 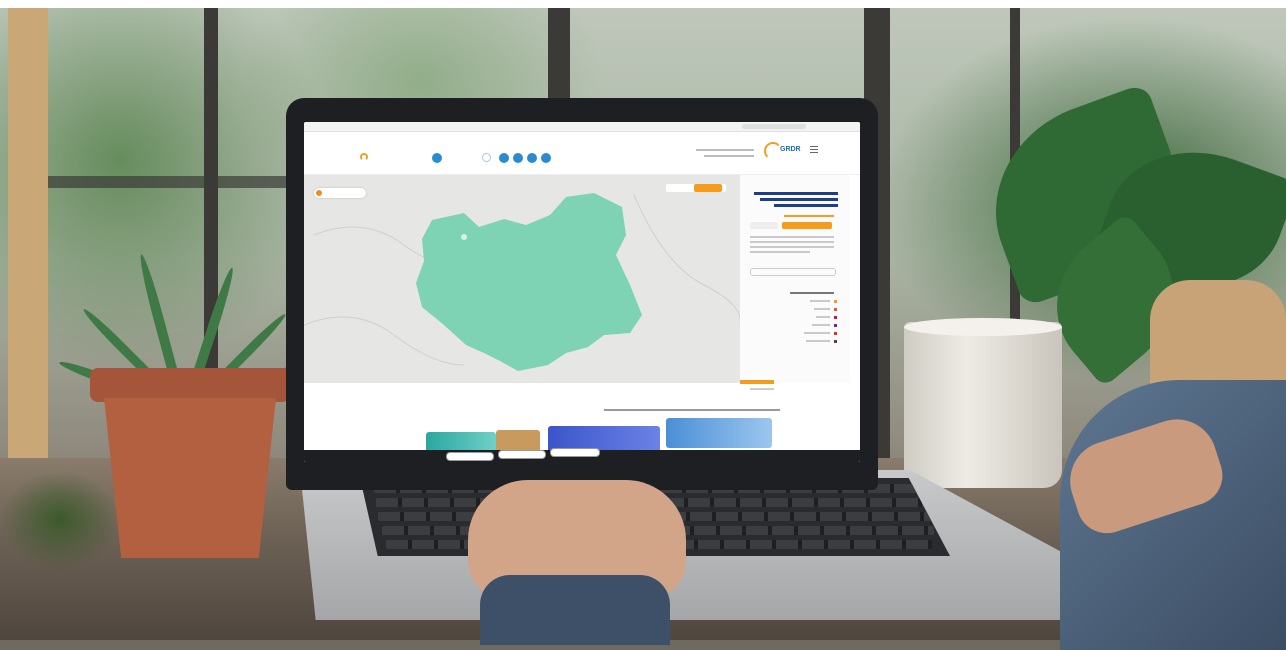 I want to click on map-toggle-active, so click(x=708, y=188).